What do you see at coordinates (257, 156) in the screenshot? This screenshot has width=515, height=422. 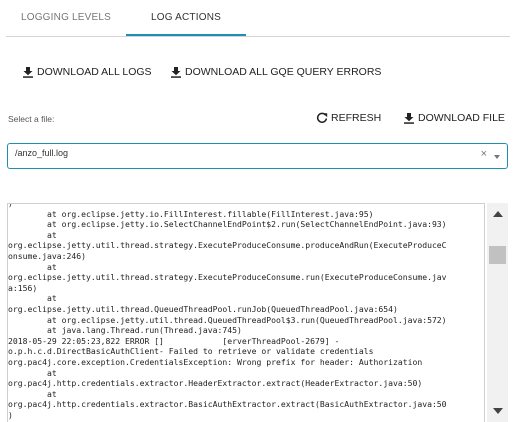 I see `file-select: /anzo_full.log ×` at bounding box center [257, 156].